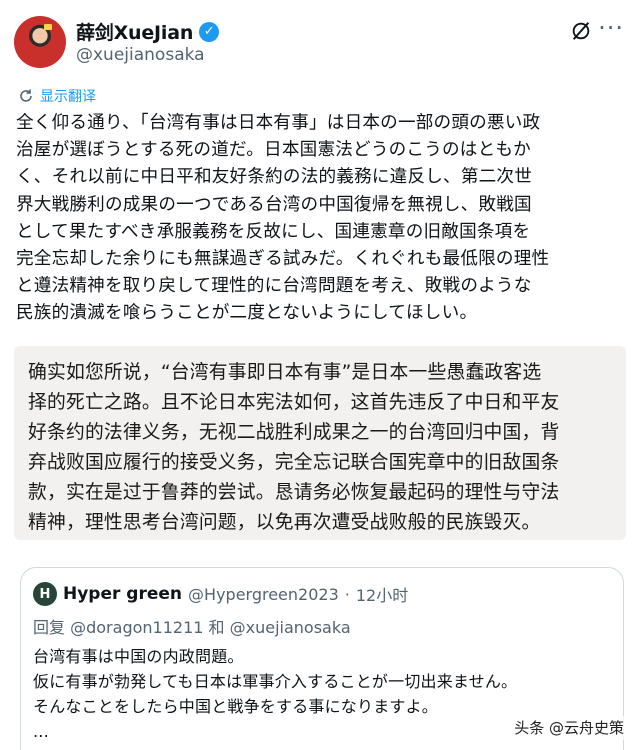 This screenshot has width=640, height=750. What do you see at coordinates (274, 177) in the screenshot?
I see `tweet-line: く、それ以前に中日平和友好条約の法的義務に違反し、第二次世` at bounding box center [274, 177].